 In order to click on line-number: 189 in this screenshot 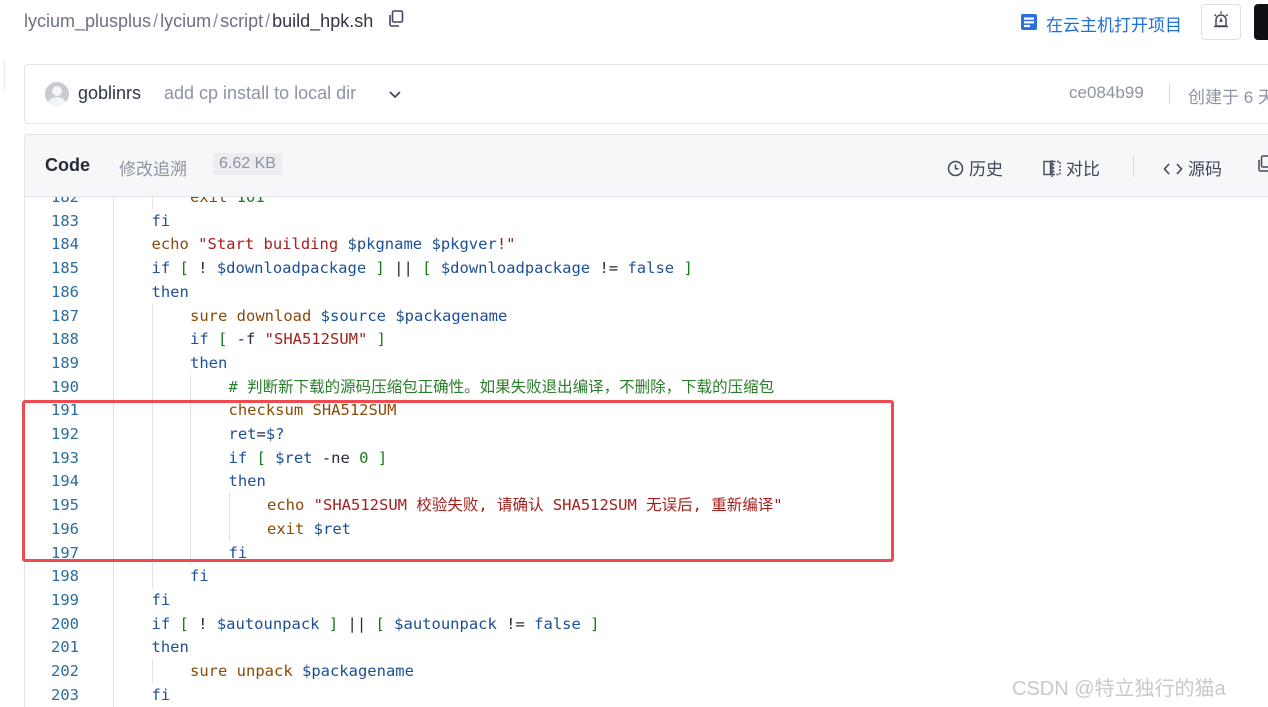, I will do `click(52, 363)`.